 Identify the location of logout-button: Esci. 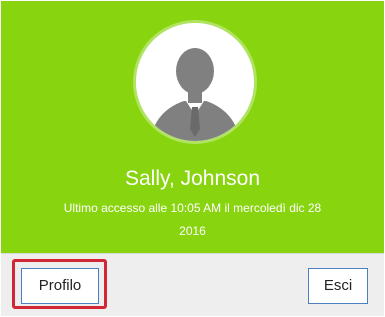
(338, 286).